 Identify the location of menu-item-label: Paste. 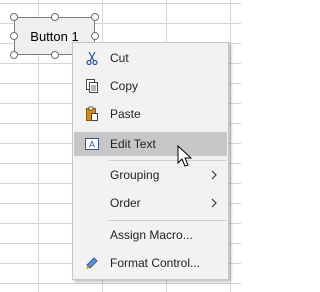
(125, 114).